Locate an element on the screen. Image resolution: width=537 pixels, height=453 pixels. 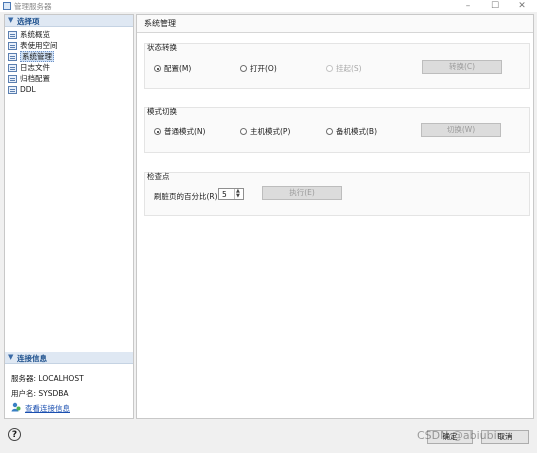
percent-value: 5 is located at coordinates (224, 194).